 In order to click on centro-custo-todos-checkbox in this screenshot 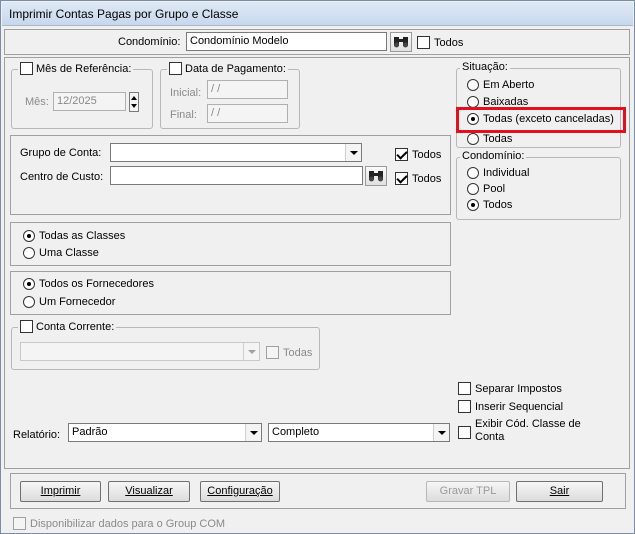, I will do `click(401, 178)`.